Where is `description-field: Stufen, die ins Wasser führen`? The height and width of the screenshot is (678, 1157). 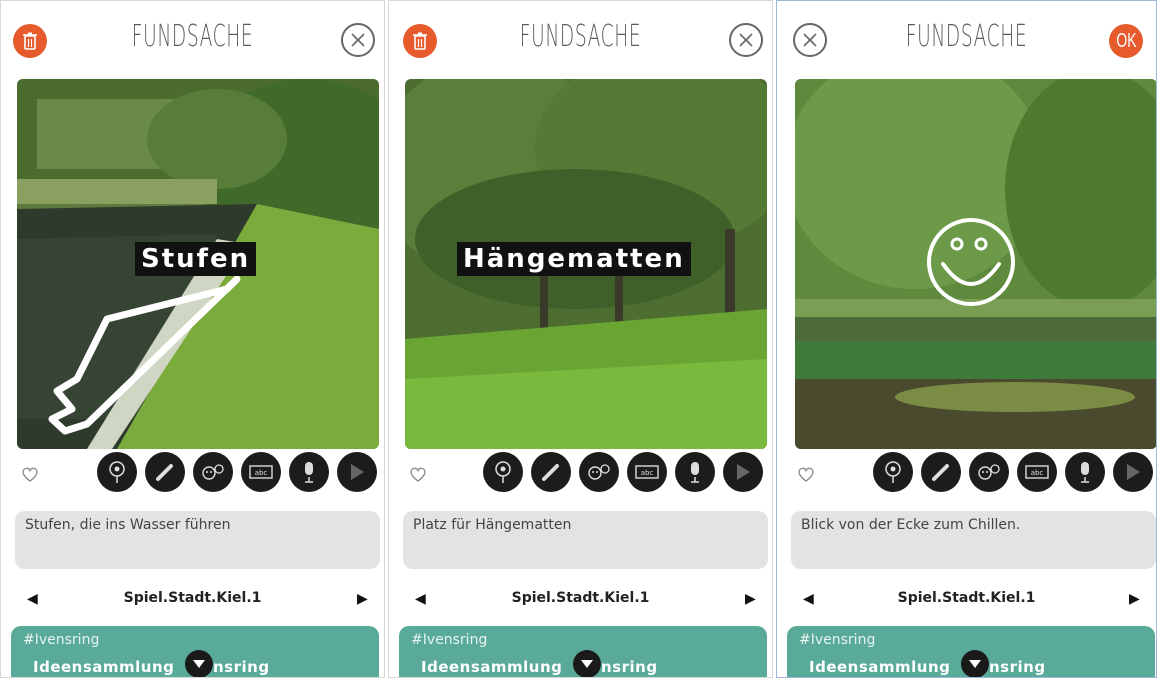
description-field: Stufen, die ins Wasser führen is located at coordinates (197, 540).